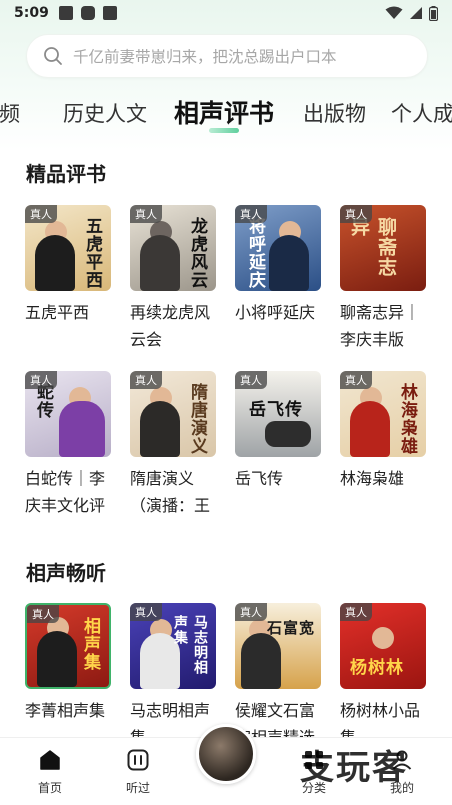  I want to click on book-card: 蛇传 真人 白蛇传｜李庆丰文化评, so click(68, 445).